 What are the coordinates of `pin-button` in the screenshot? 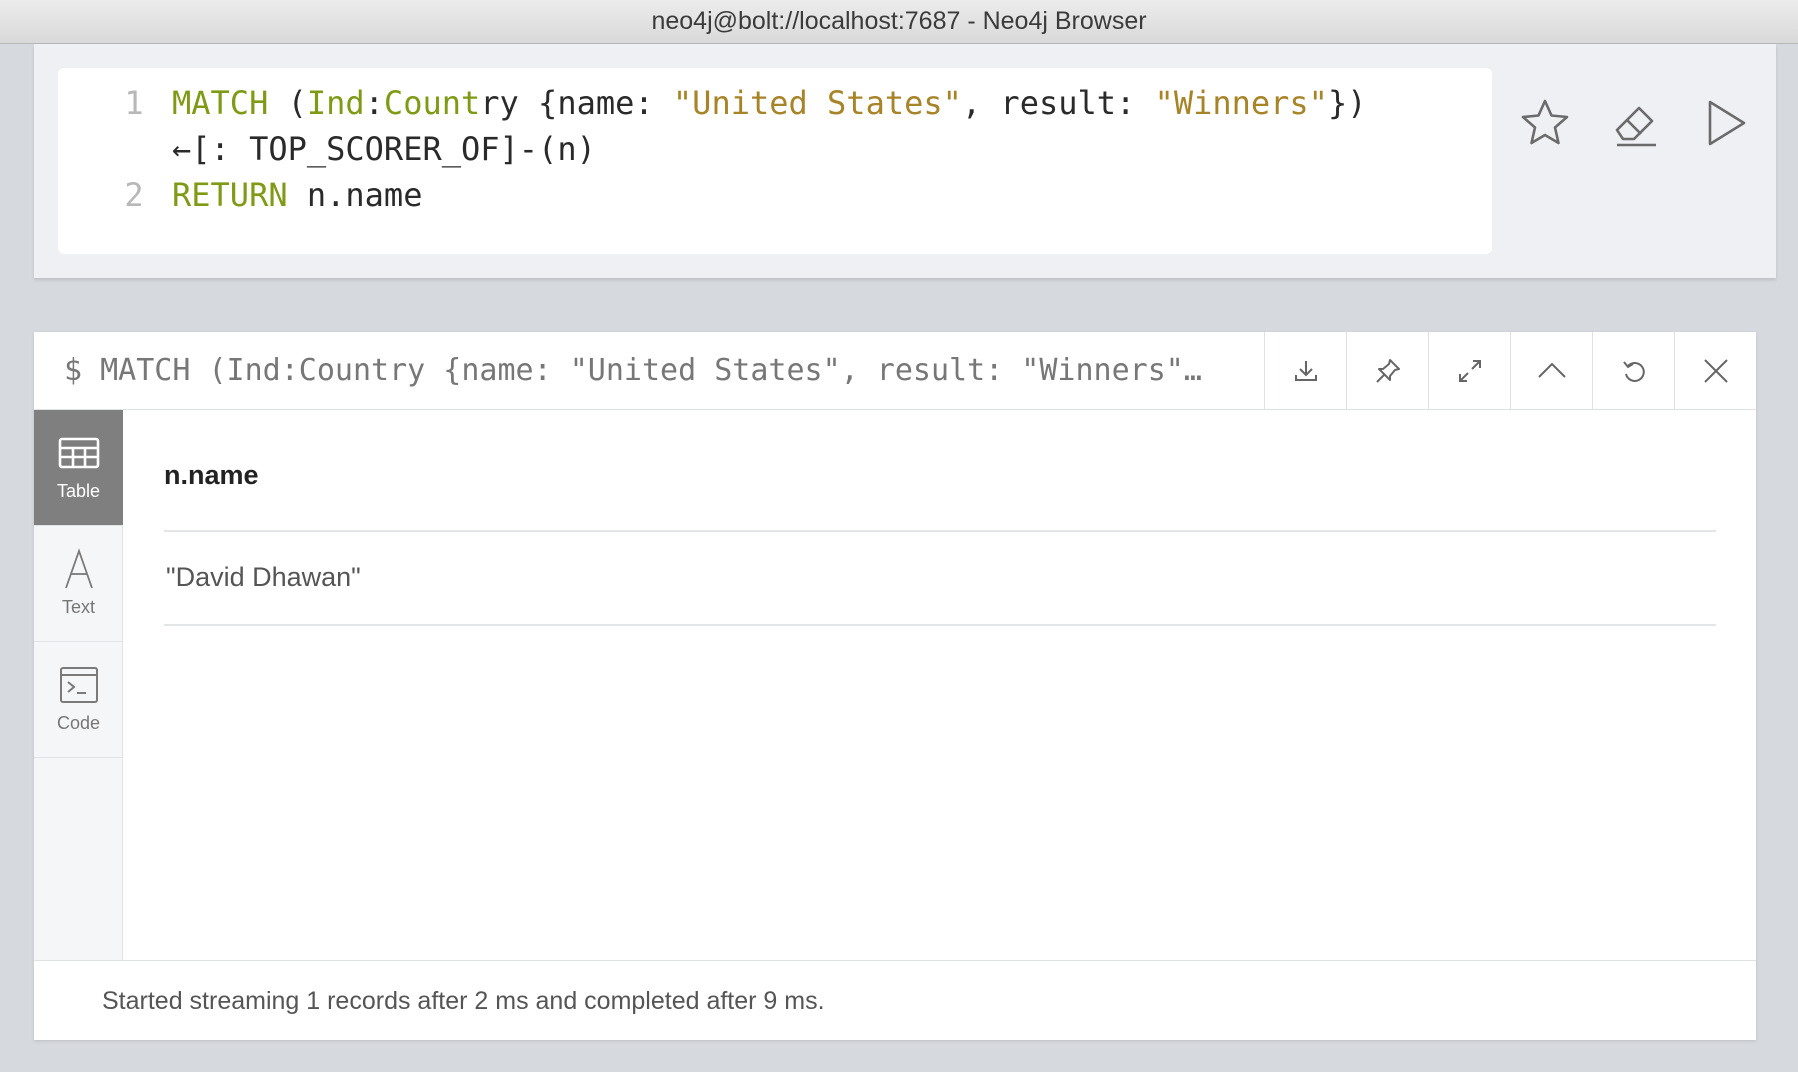 It's located at (1387, 371).